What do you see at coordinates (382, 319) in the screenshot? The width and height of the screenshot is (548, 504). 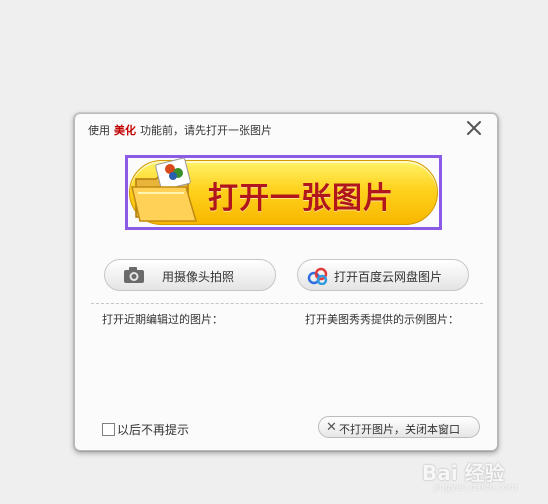 I see `sample-images-label: 打开美图秀秀提供的示例图片：` at bounding box center [382, 319].